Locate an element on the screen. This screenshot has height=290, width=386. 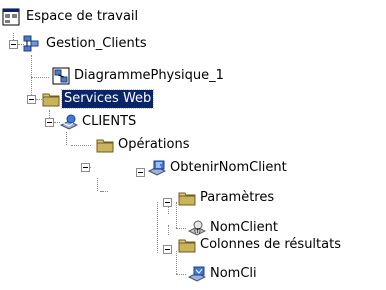
result-column-icon is located at coordinates (197, 274).